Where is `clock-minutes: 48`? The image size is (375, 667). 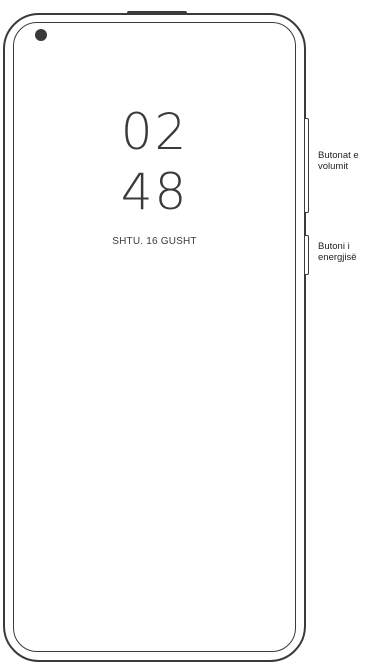 clock-minutes: 48 is located at coordinates (154, 192).